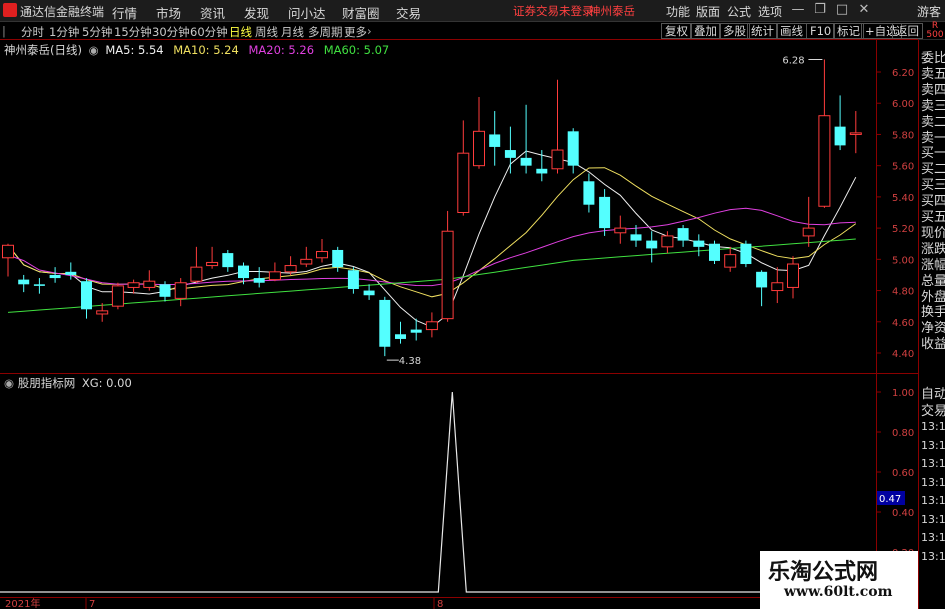  What do you see at coordinates (903, 73) in the screenshot?
I see `price-tick-label: 6.20` at bounding box center [903, 73].